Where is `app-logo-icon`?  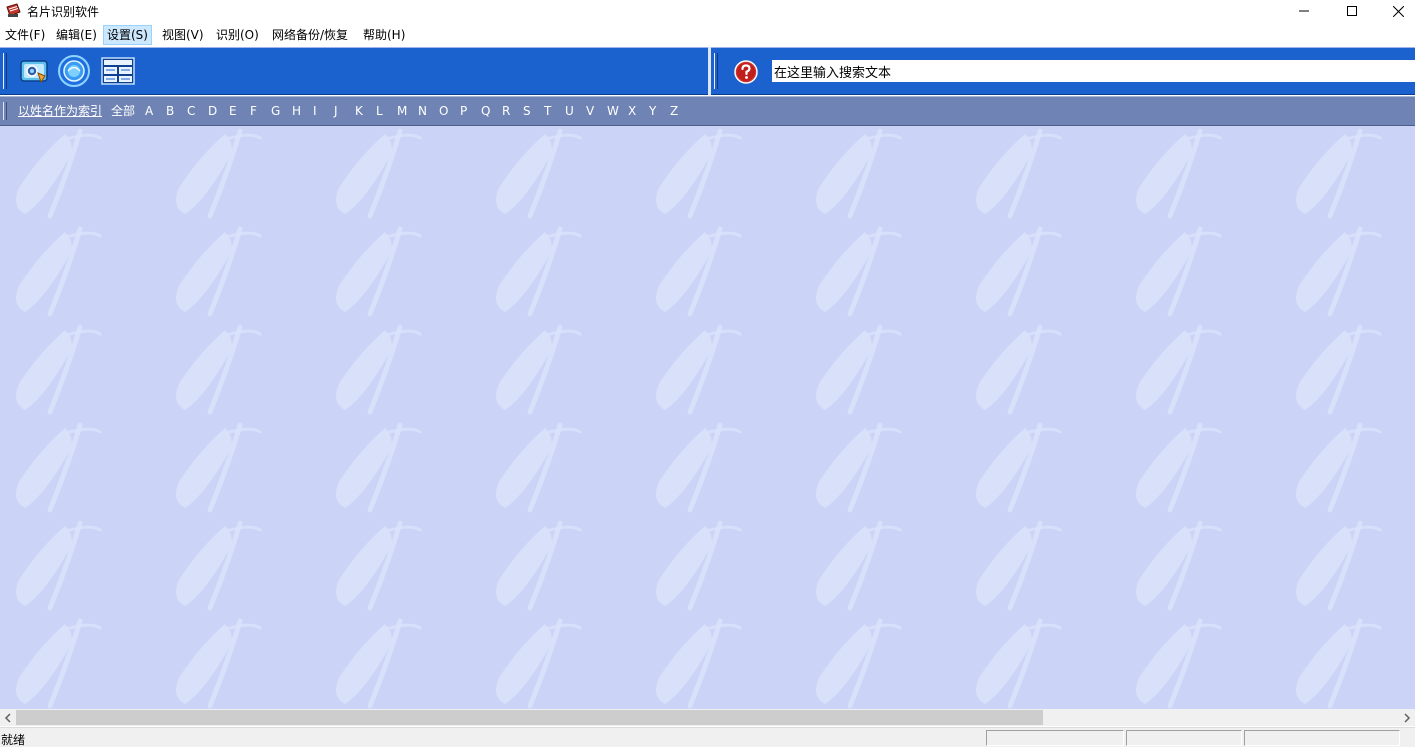 app-logo-icon is located at coordinates (13, 10).